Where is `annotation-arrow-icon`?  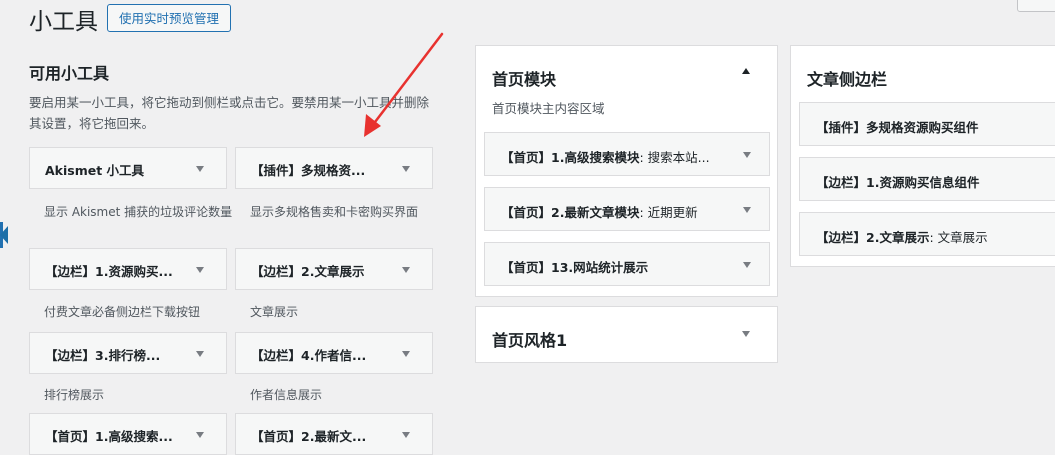
annotation-arrow-icon is located at coordinates (404, 84).